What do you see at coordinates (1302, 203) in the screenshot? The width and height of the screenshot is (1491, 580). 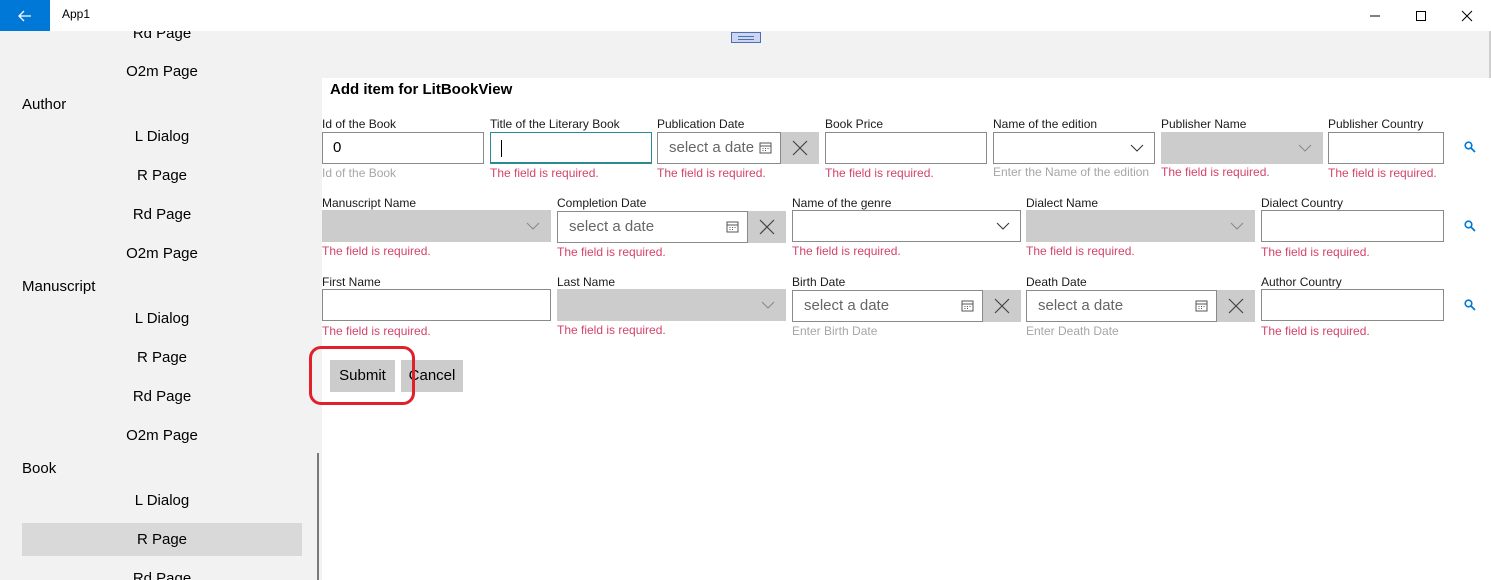 I see `dialect-country-label: Dialect Country` at bounding box center [1302, 203].